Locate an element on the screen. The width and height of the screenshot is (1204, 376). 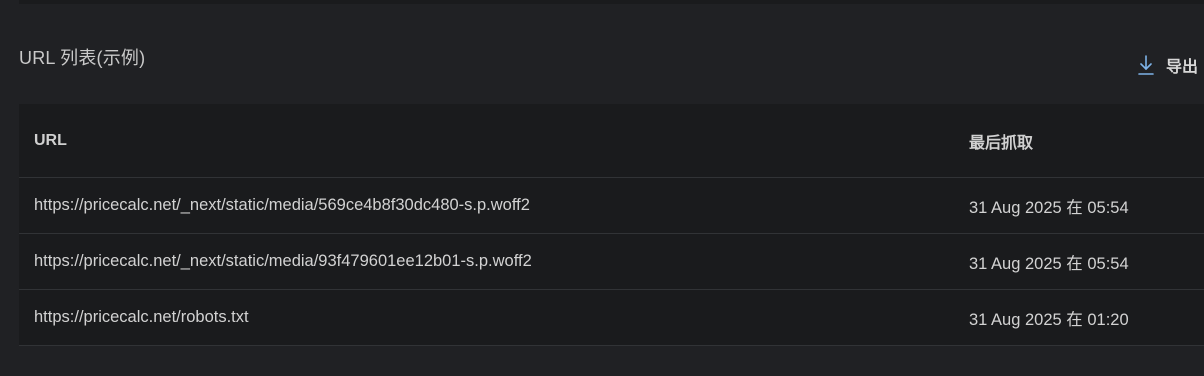
cell-url: https://pricecalc.net/robots.txt is located at coordinates (494, 317).